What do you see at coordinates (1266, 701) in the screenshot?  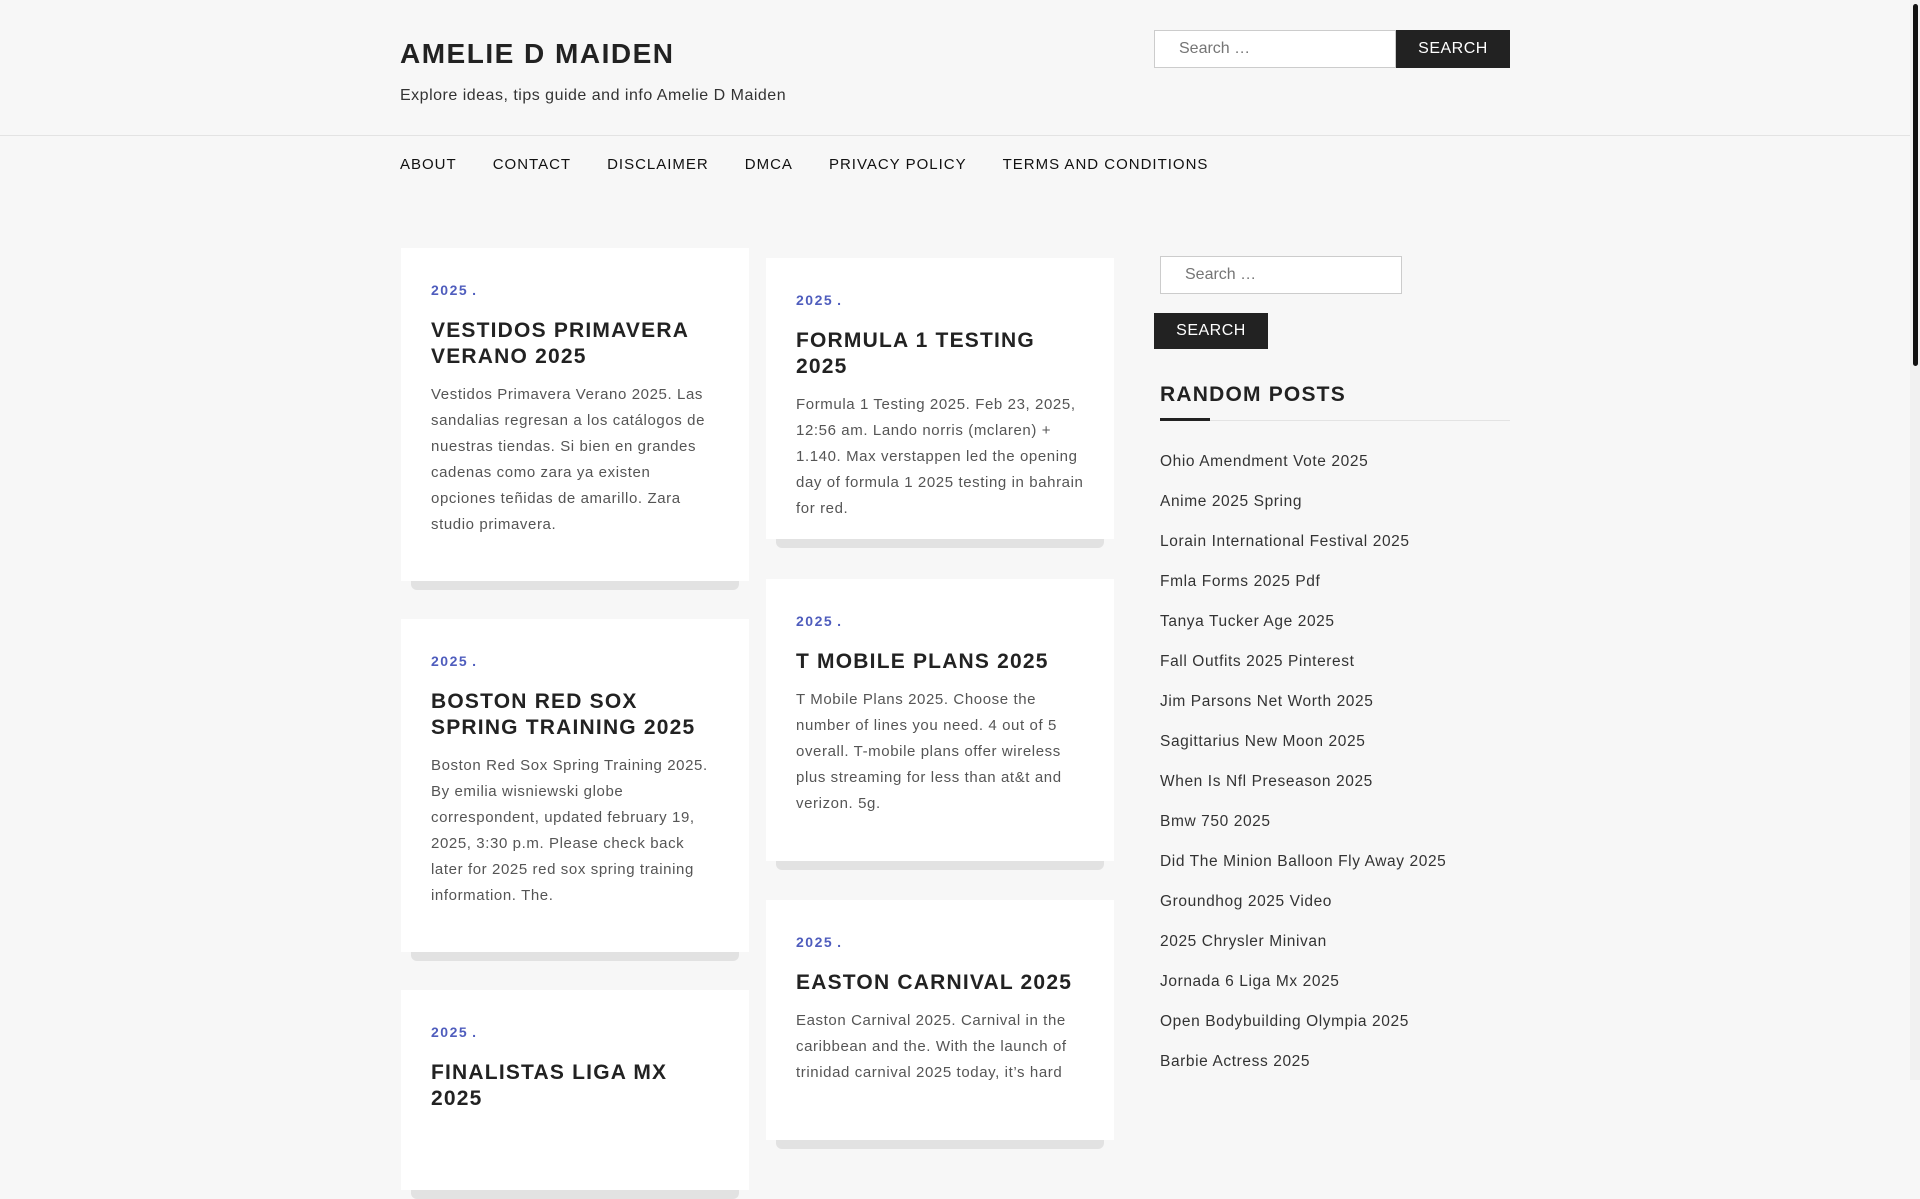 I see `random-post-link: Jim Parsons Net Worth 2025` at bounding box center [1266, 701].